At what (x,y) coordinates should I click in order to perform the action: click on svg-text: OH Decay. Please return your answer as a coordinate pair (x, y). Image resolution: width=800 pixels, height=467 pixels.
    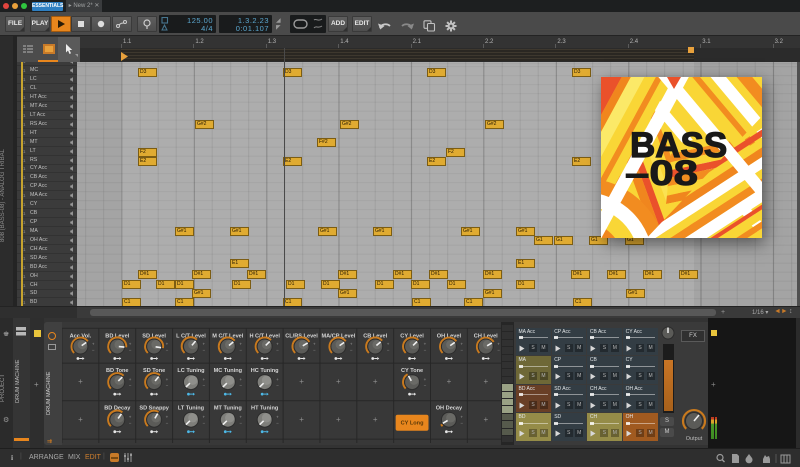
    Looking at the image, I should click on (449, 409).